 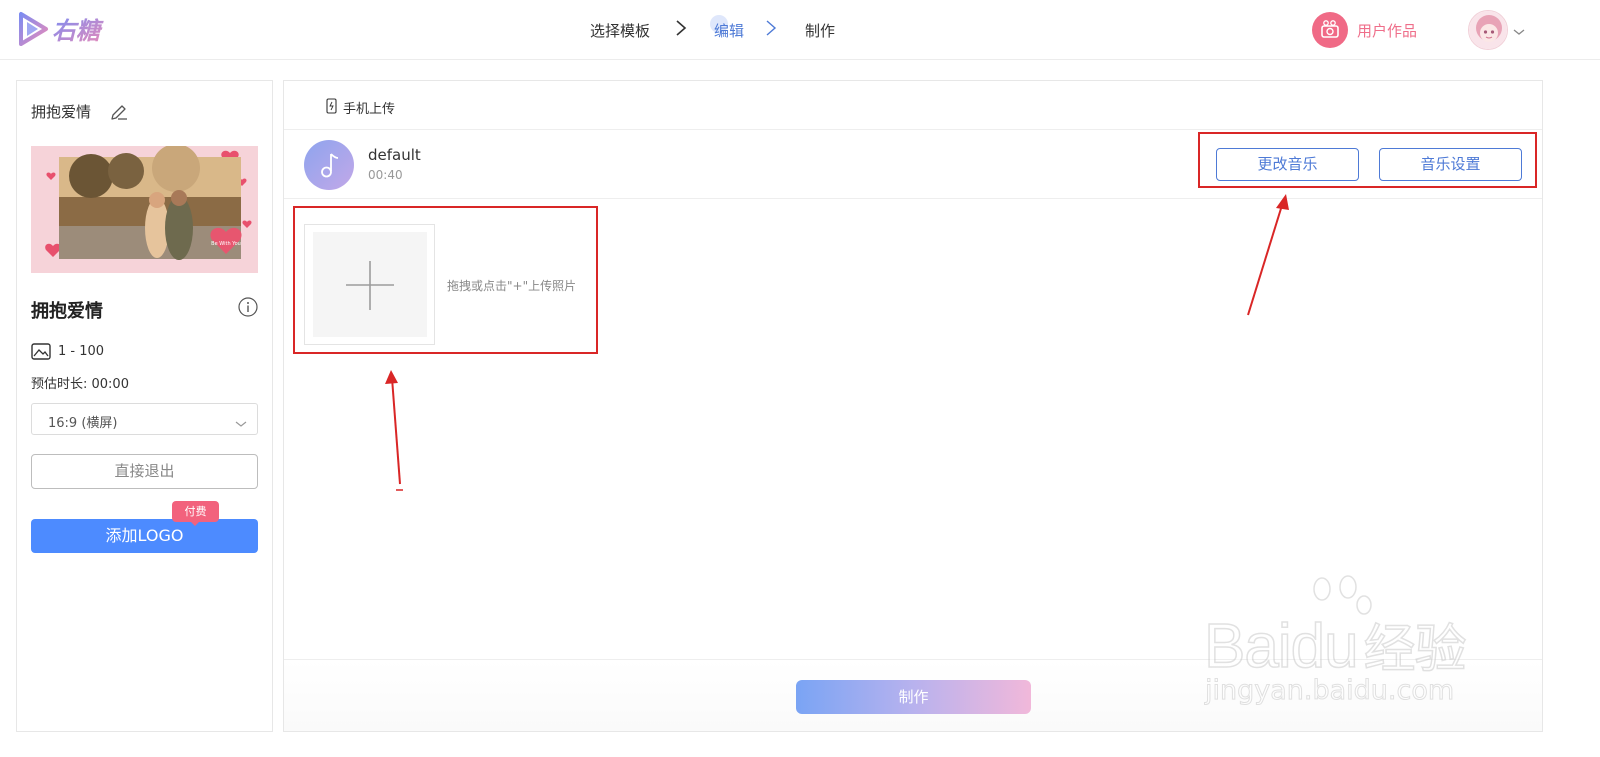 What do you see at coordinates (394, 430) in the screenshot?
I see `arrow-to-upload-area` at bounding box center [394, 430].